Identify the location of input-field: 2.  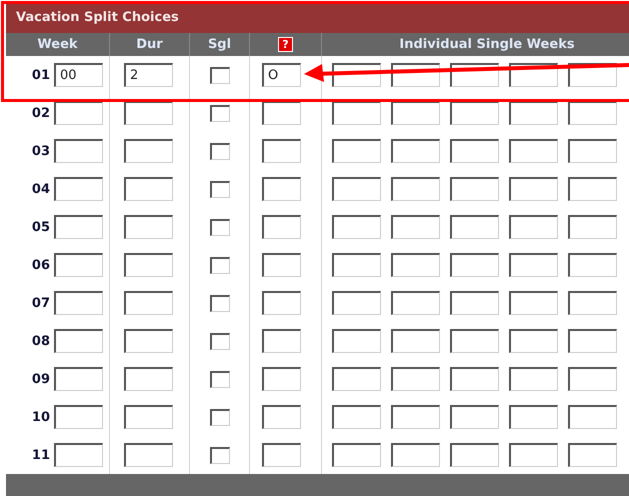
(148, 75).